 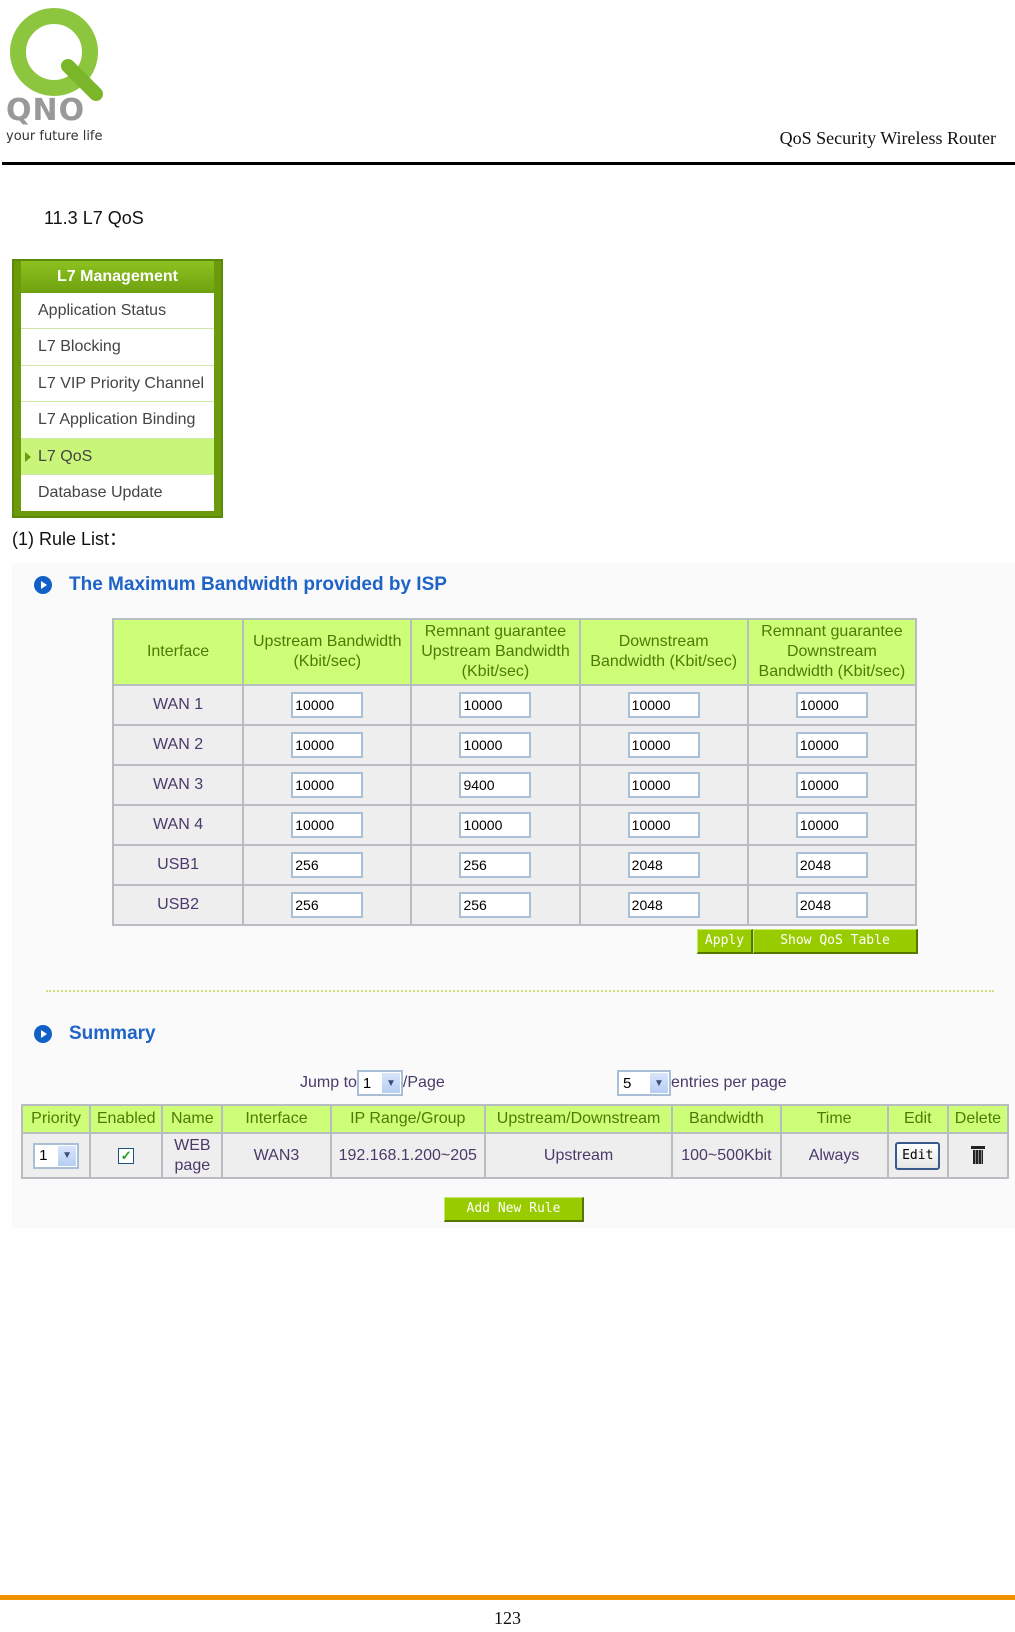 I want to click on col-direction: Upstream/Downstream, so click(x=578, y=1119).